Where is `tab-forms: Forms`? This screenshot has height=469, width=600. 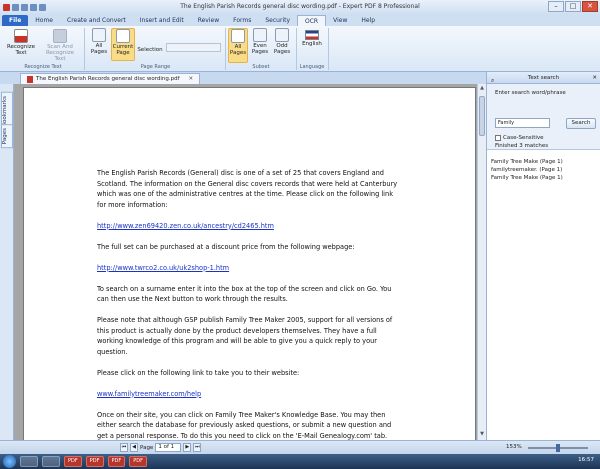
tab-forms: Forms is located at coordinates (242, 20).